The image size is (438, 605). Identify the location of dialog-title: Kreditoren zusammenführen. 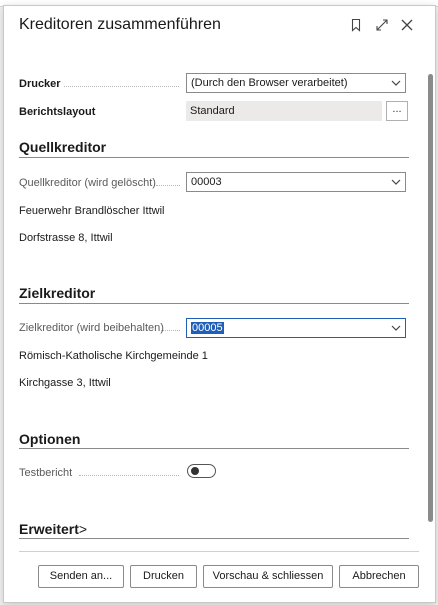
(120, 24).